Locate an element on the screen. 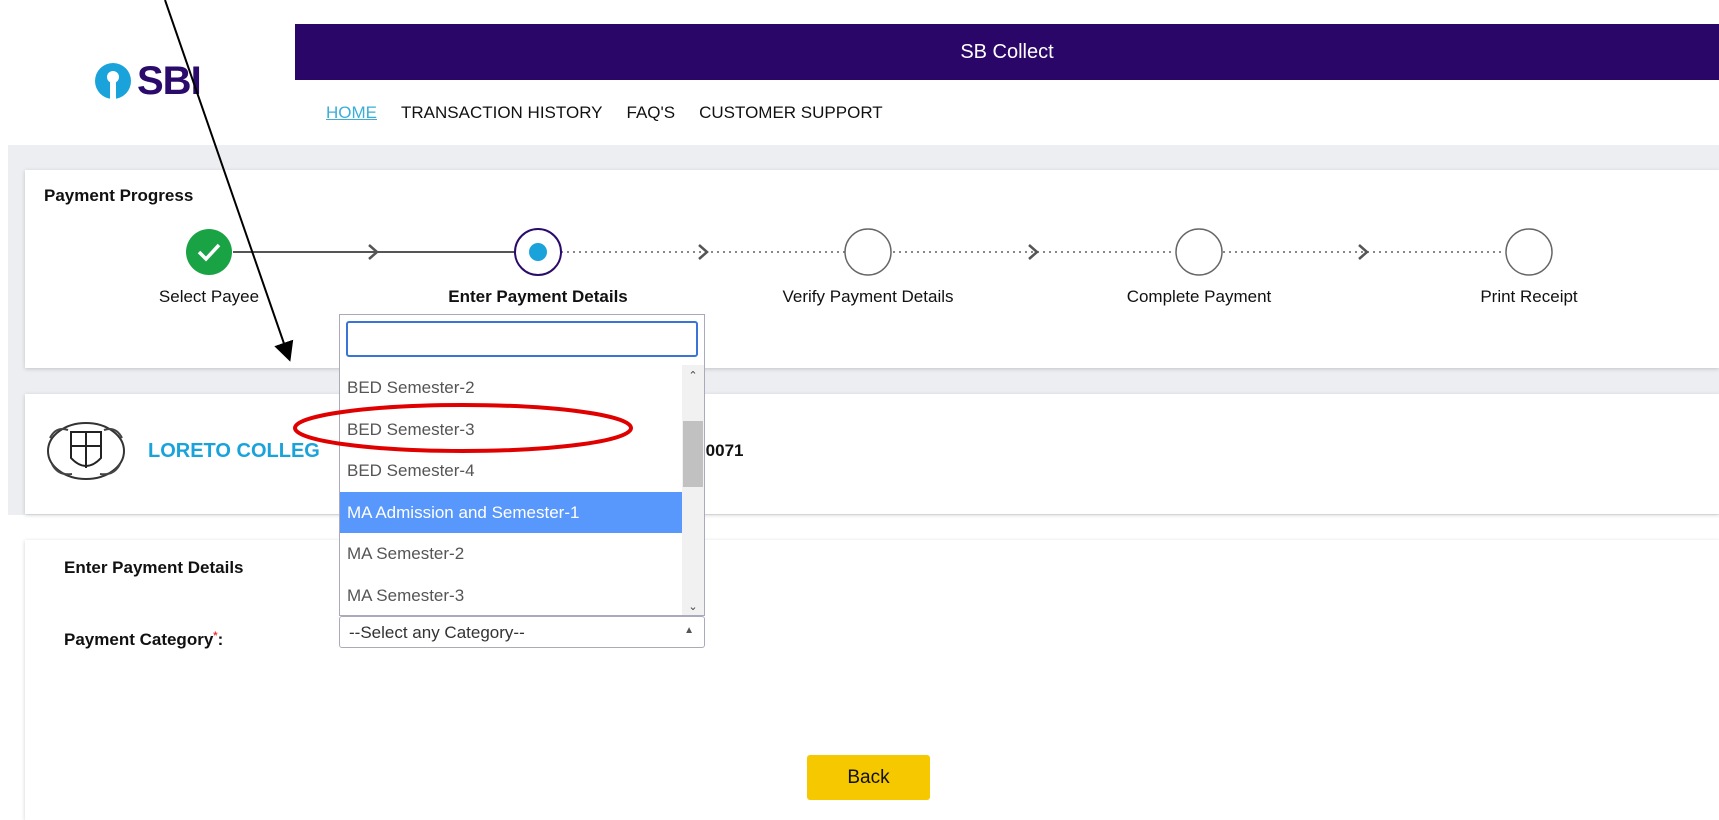  caret-up-icon: ▲ is located at coordinates (689, 630).